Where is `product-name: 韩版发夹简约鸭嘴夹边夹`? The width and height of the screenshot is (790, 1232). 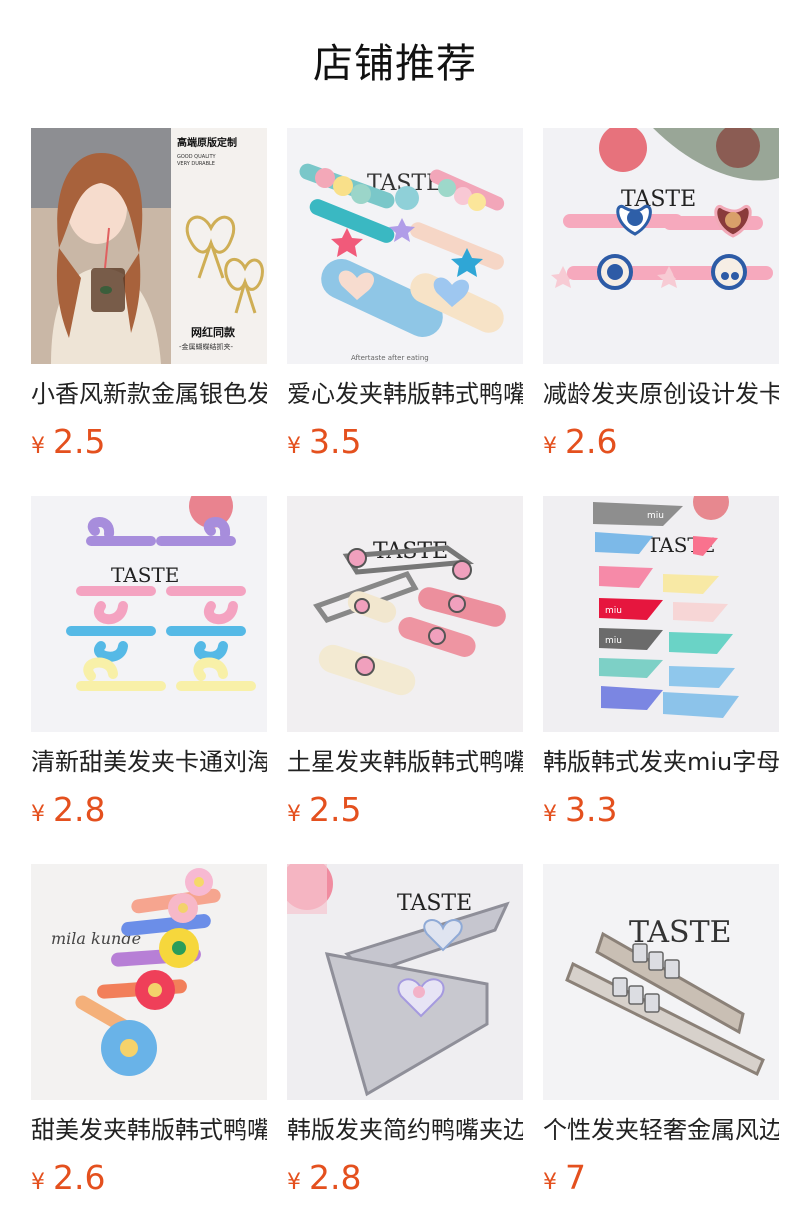
product-name: 韩版发夹简约鸭嘴夹边夹 is located at coordinates (405, 1130).